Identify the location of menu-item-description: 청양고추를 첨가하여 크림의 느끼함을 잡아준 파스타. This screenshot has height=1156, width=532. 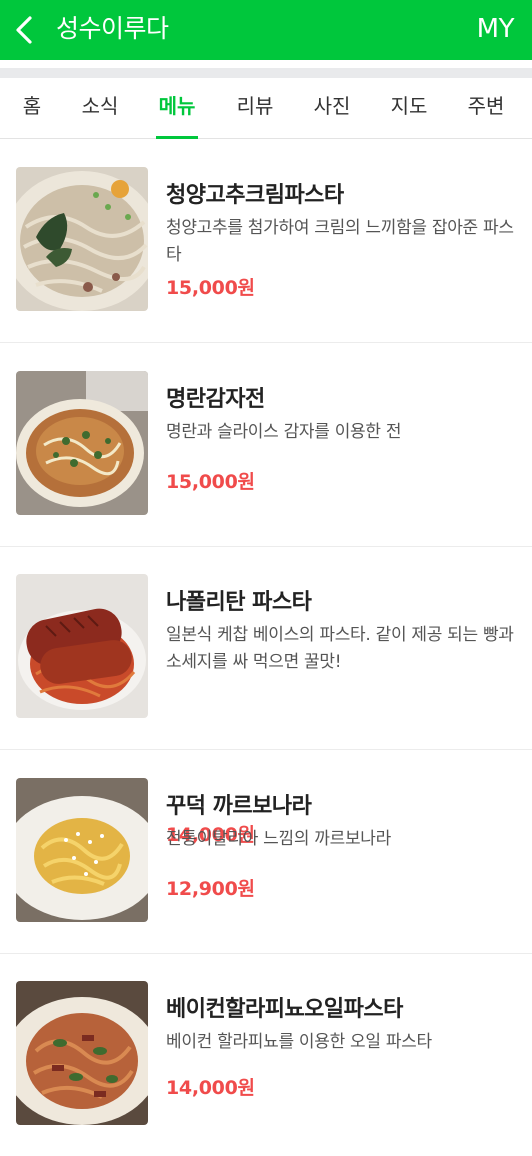
(340, 241).